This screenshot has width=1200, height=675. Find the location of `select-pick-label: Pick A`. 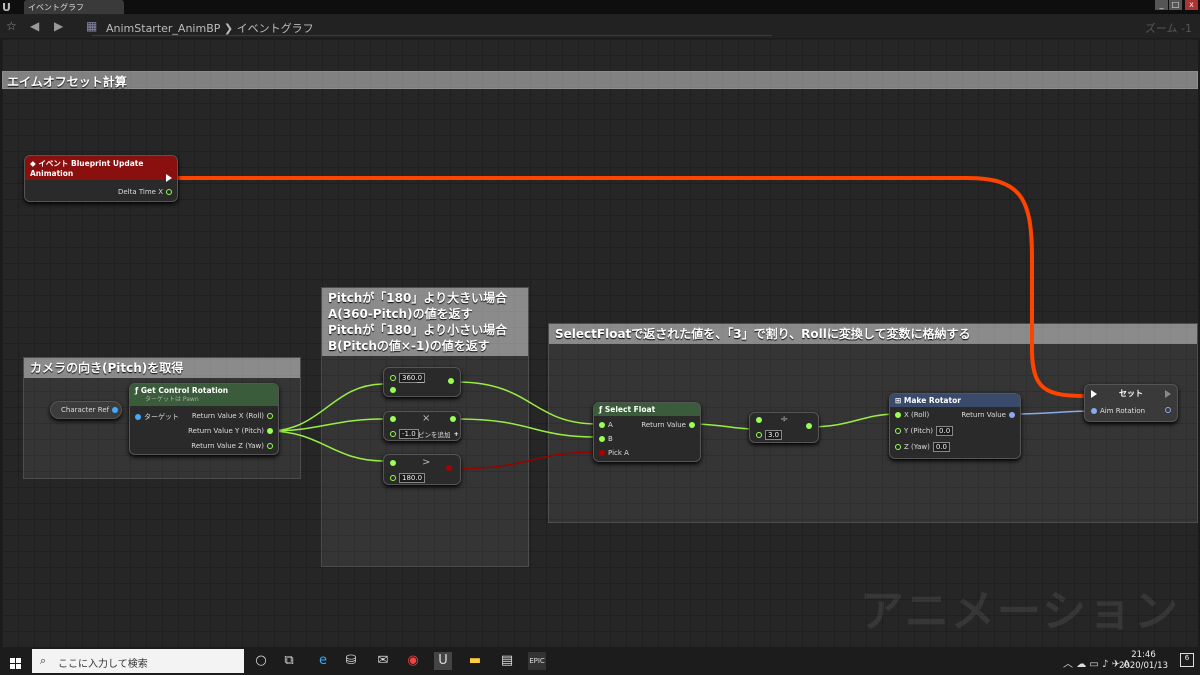

select-pick-label: Pick A is located at coordinates (618, 453).